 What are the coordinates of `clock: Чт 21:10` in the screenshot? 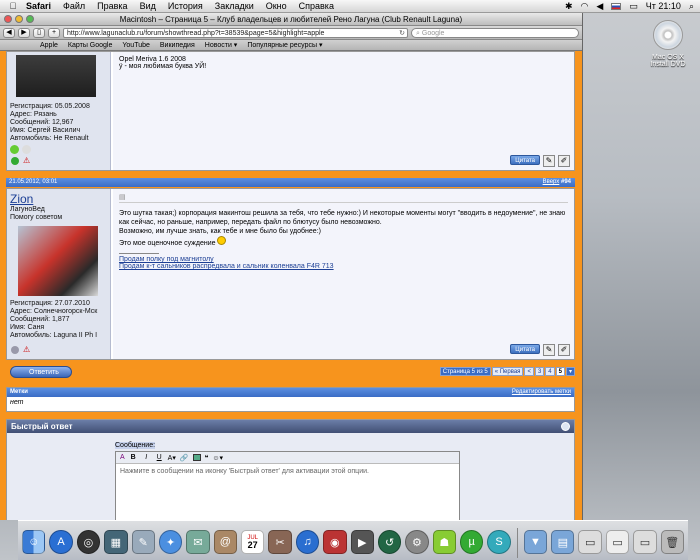 It's located at (663, 6).